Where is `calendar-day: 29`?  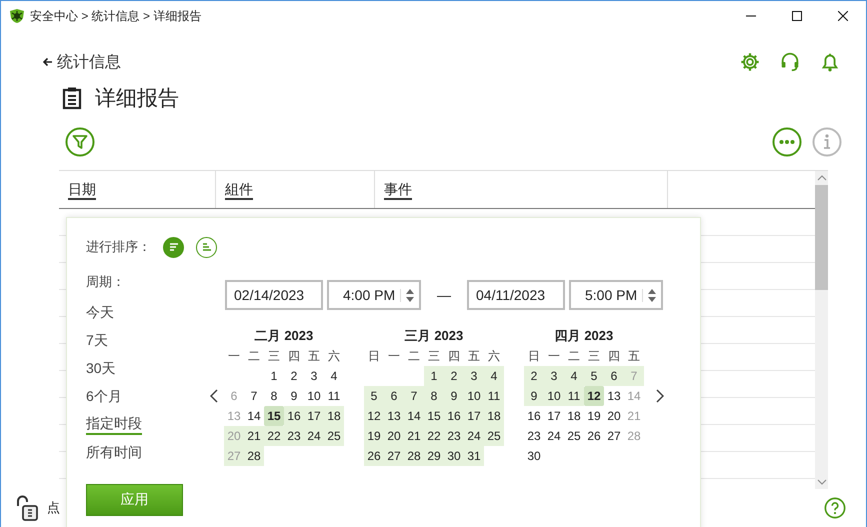 calendar-day: 29 is located at coordinates (434, 456).